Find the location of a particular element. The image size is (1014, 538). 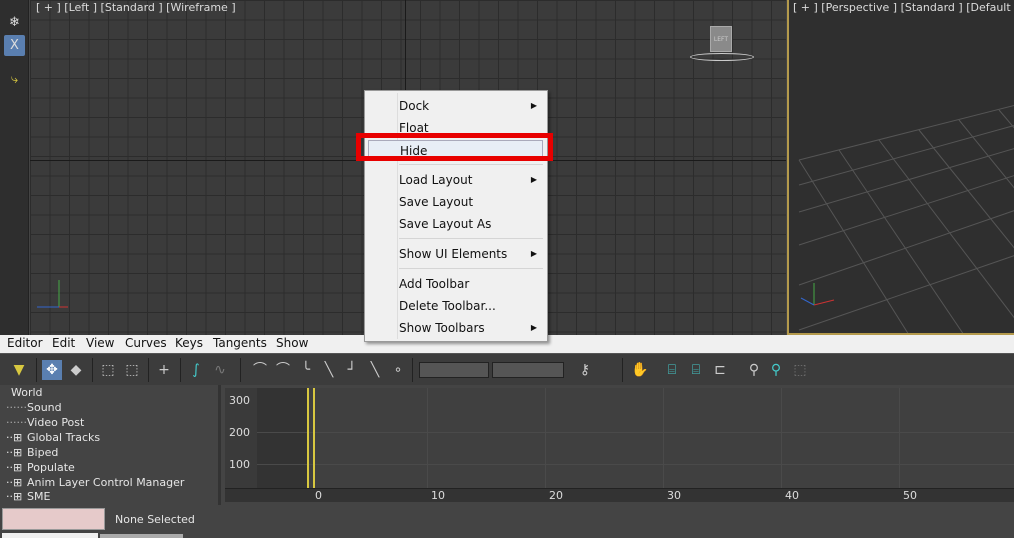

menu-item-save-layout: Save Layout is located at coordinates (471, 202).